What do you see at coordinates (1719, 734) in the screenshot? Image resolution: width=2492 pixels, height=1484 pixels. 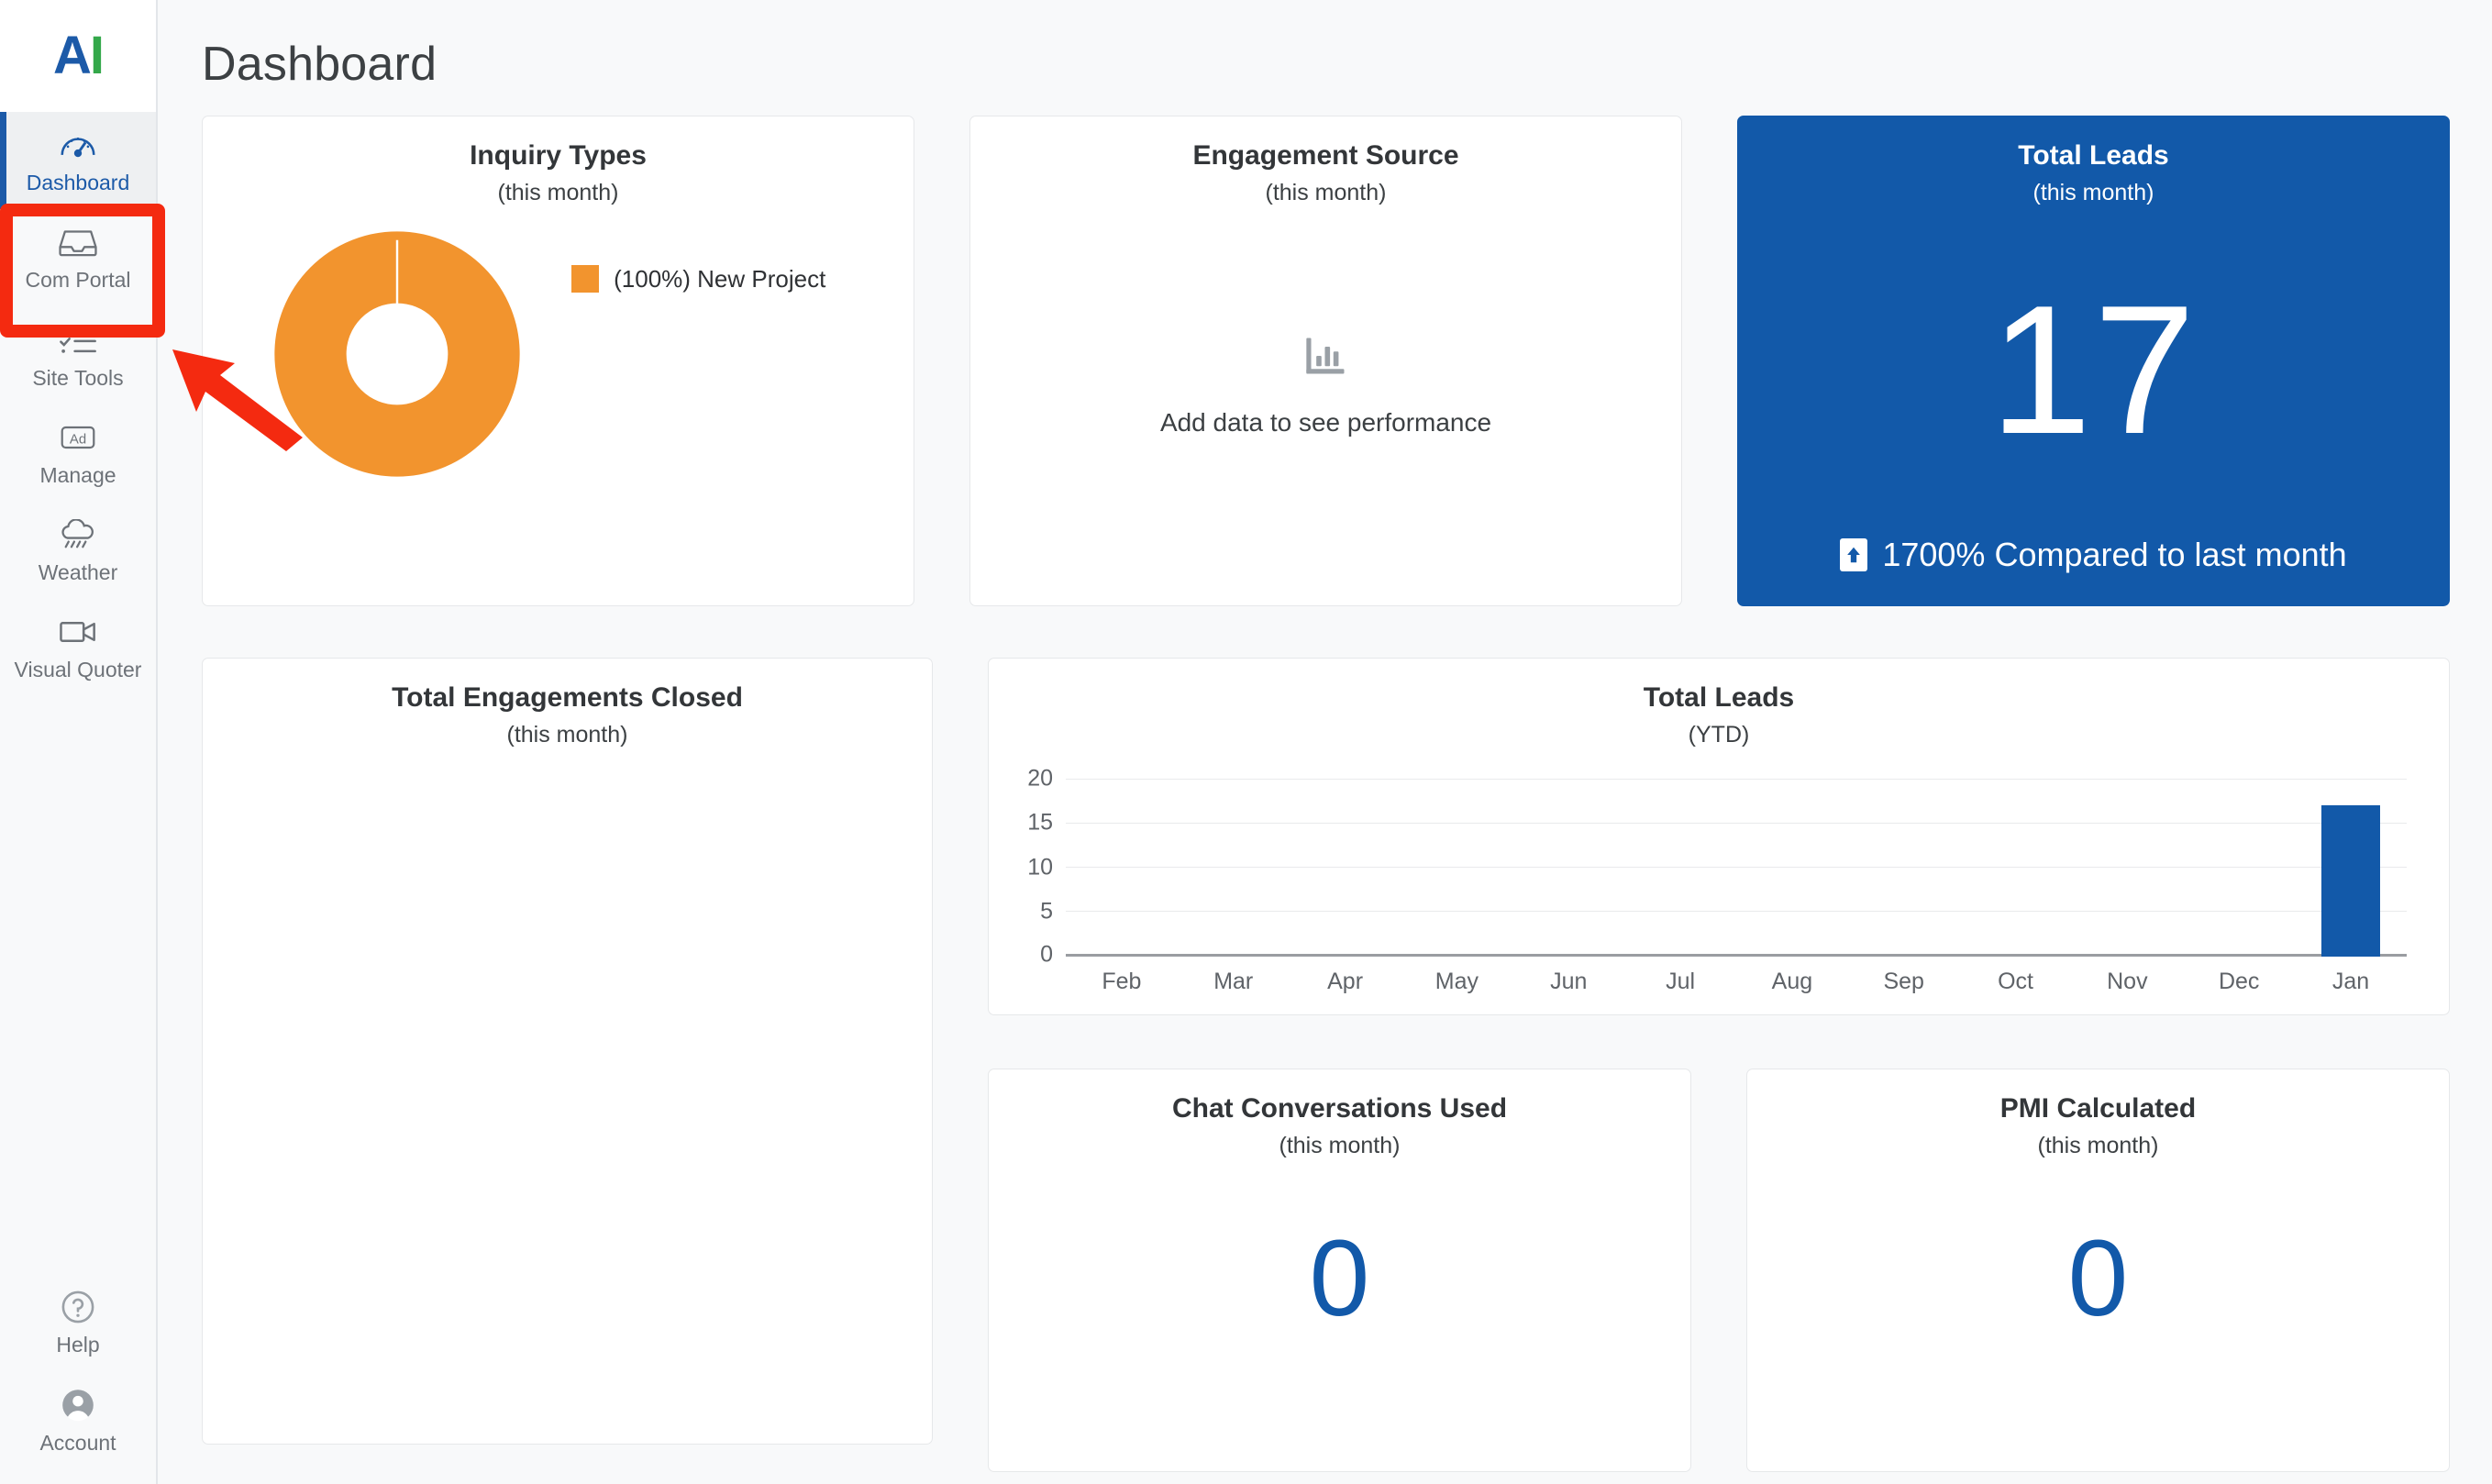 I see `card-subtitle: (YTD)` at bounding box center [1719, 734].